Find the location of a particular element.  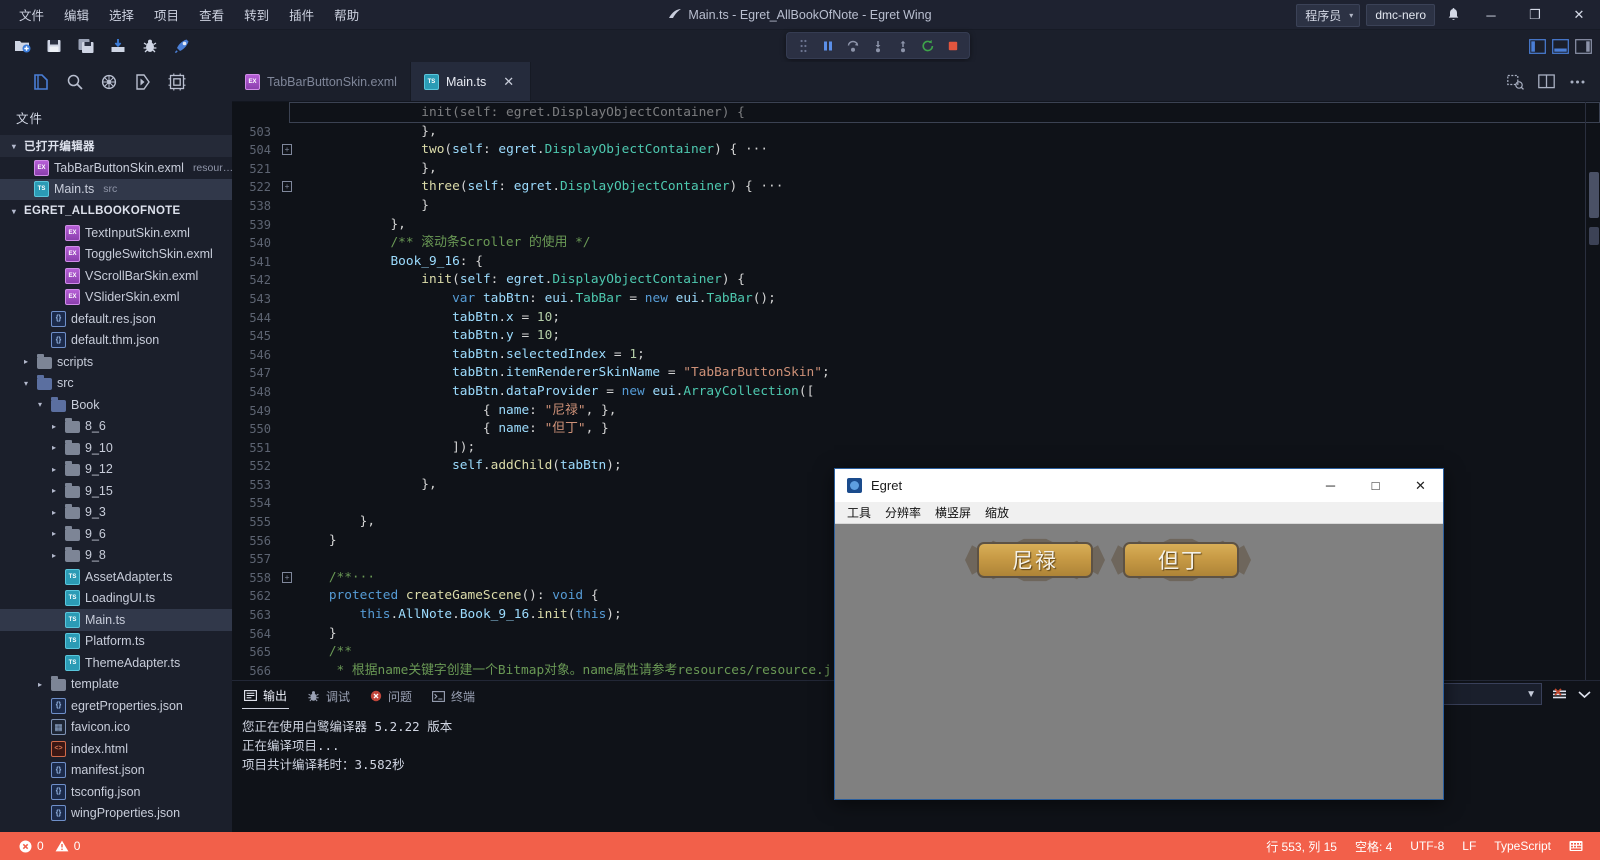

code-line: 503 }, is located at coordinates (916, 132).